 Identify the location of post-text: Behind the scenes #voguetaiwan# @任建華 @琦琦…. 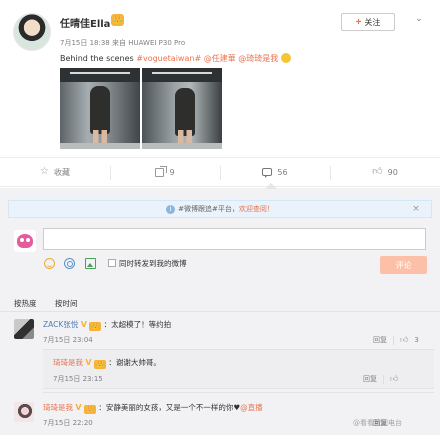
(175, 58).